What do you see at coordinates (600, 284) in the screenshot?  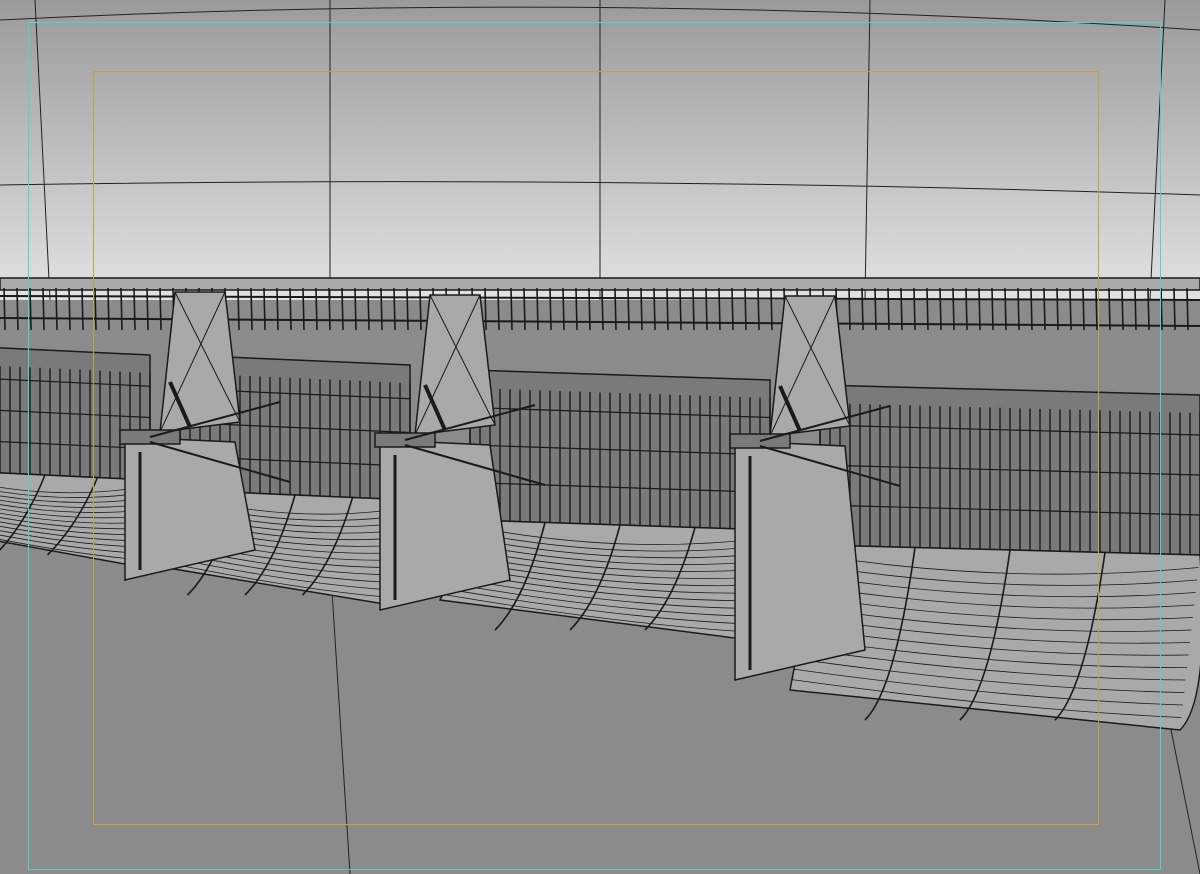 I see `bridge-deck` at bounding box center [600, 284].